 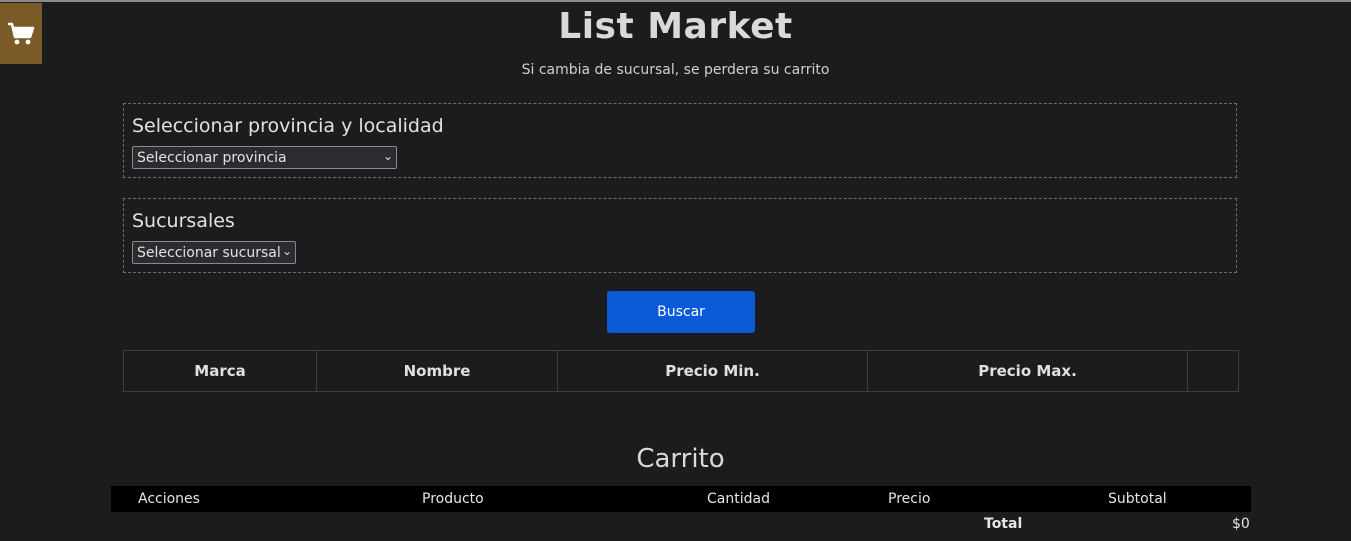 I want to click on cart-total-value: $0, so click(x=1241, y=524).